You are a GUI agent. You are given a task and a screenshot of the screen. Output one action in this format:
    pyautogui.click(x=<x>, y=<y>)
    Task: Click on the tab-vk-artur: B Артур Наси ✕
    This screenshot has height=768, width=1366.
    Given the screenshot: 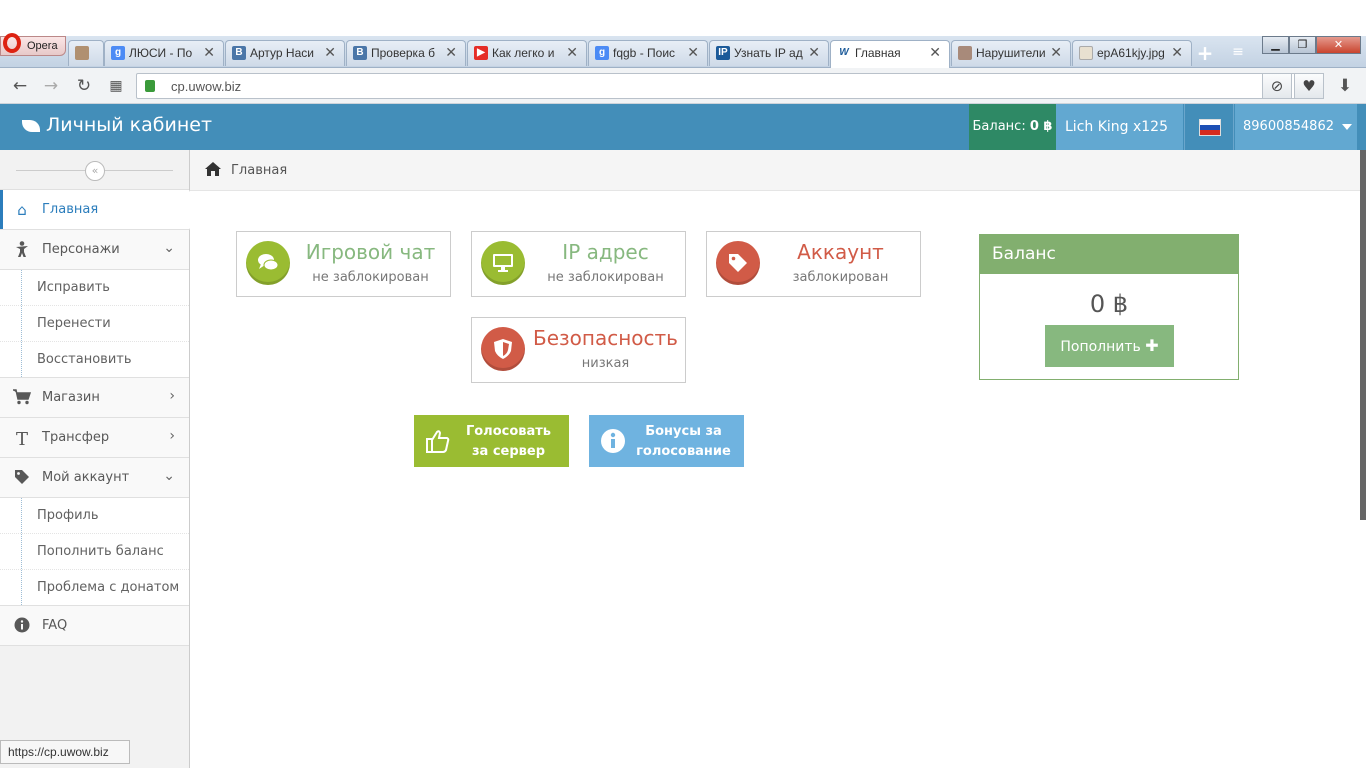 What is the action you would take?
    pyautogui.click(x=285, y=53)
    